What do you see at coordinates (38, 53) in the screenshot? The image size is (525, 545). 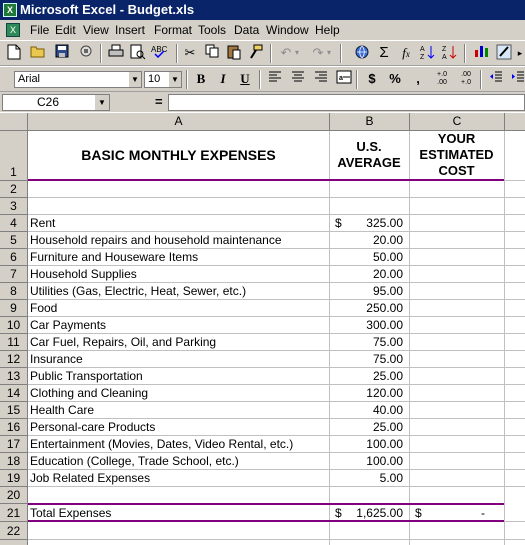 I see `open-folder-icon` at bounding box center [38, 53].